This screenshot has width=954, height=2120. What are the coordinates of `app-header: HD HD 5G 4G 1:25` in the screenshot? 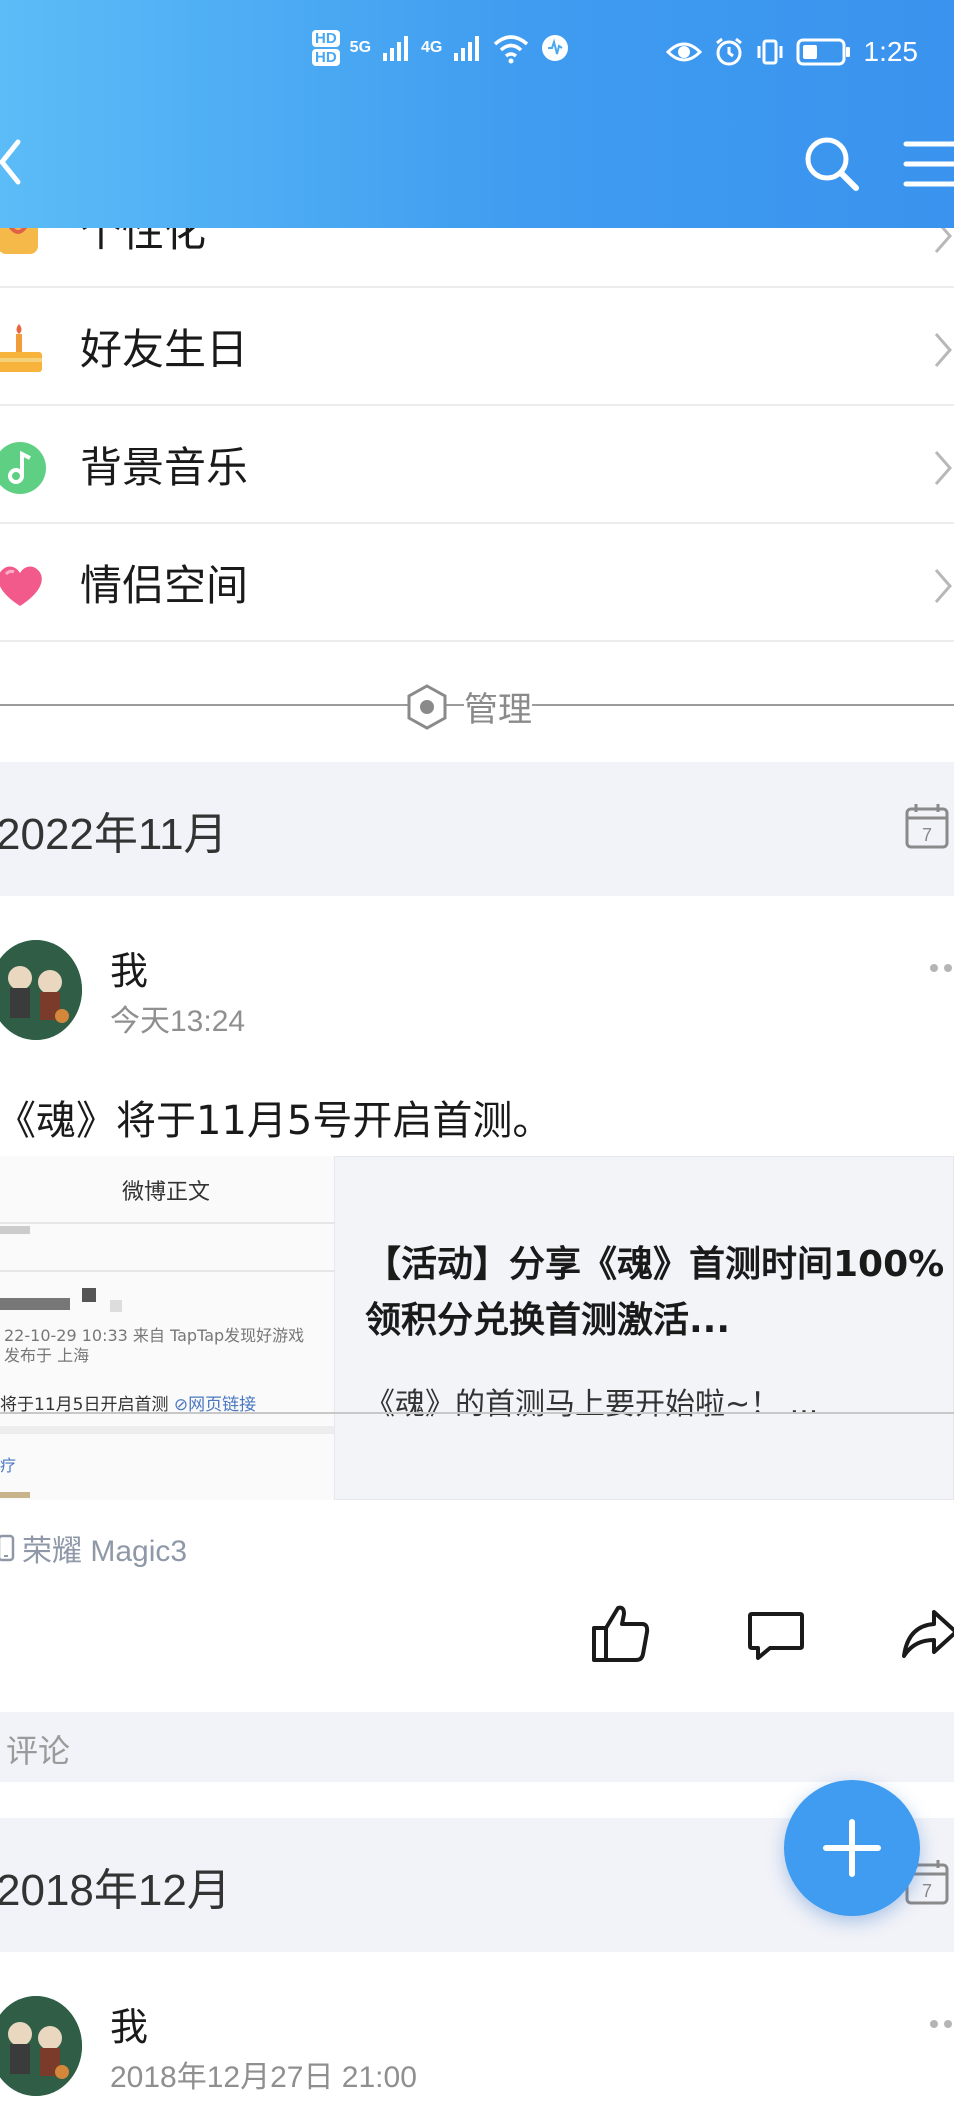 It's located at (477, 114).